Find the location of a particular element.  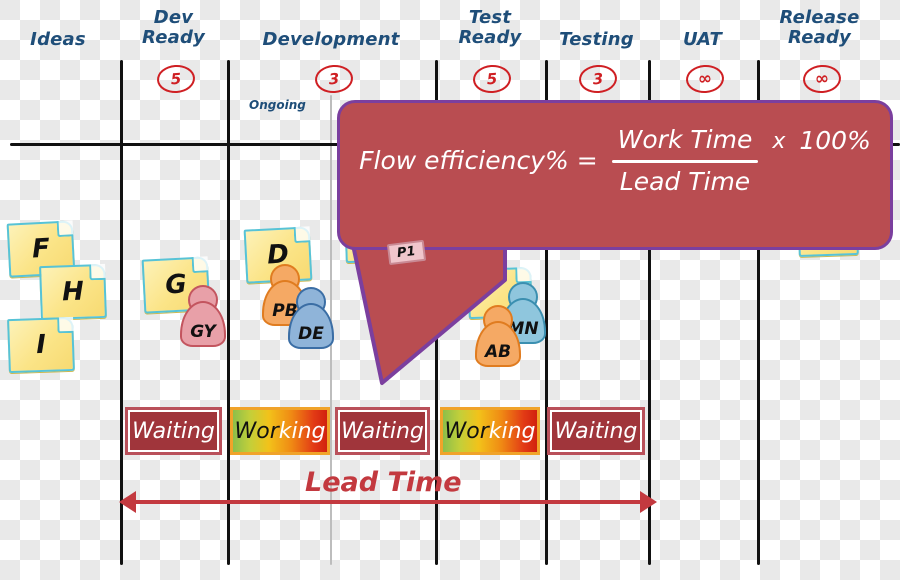

formula-denominator: Lead Time is located at coordinates (685, 181).